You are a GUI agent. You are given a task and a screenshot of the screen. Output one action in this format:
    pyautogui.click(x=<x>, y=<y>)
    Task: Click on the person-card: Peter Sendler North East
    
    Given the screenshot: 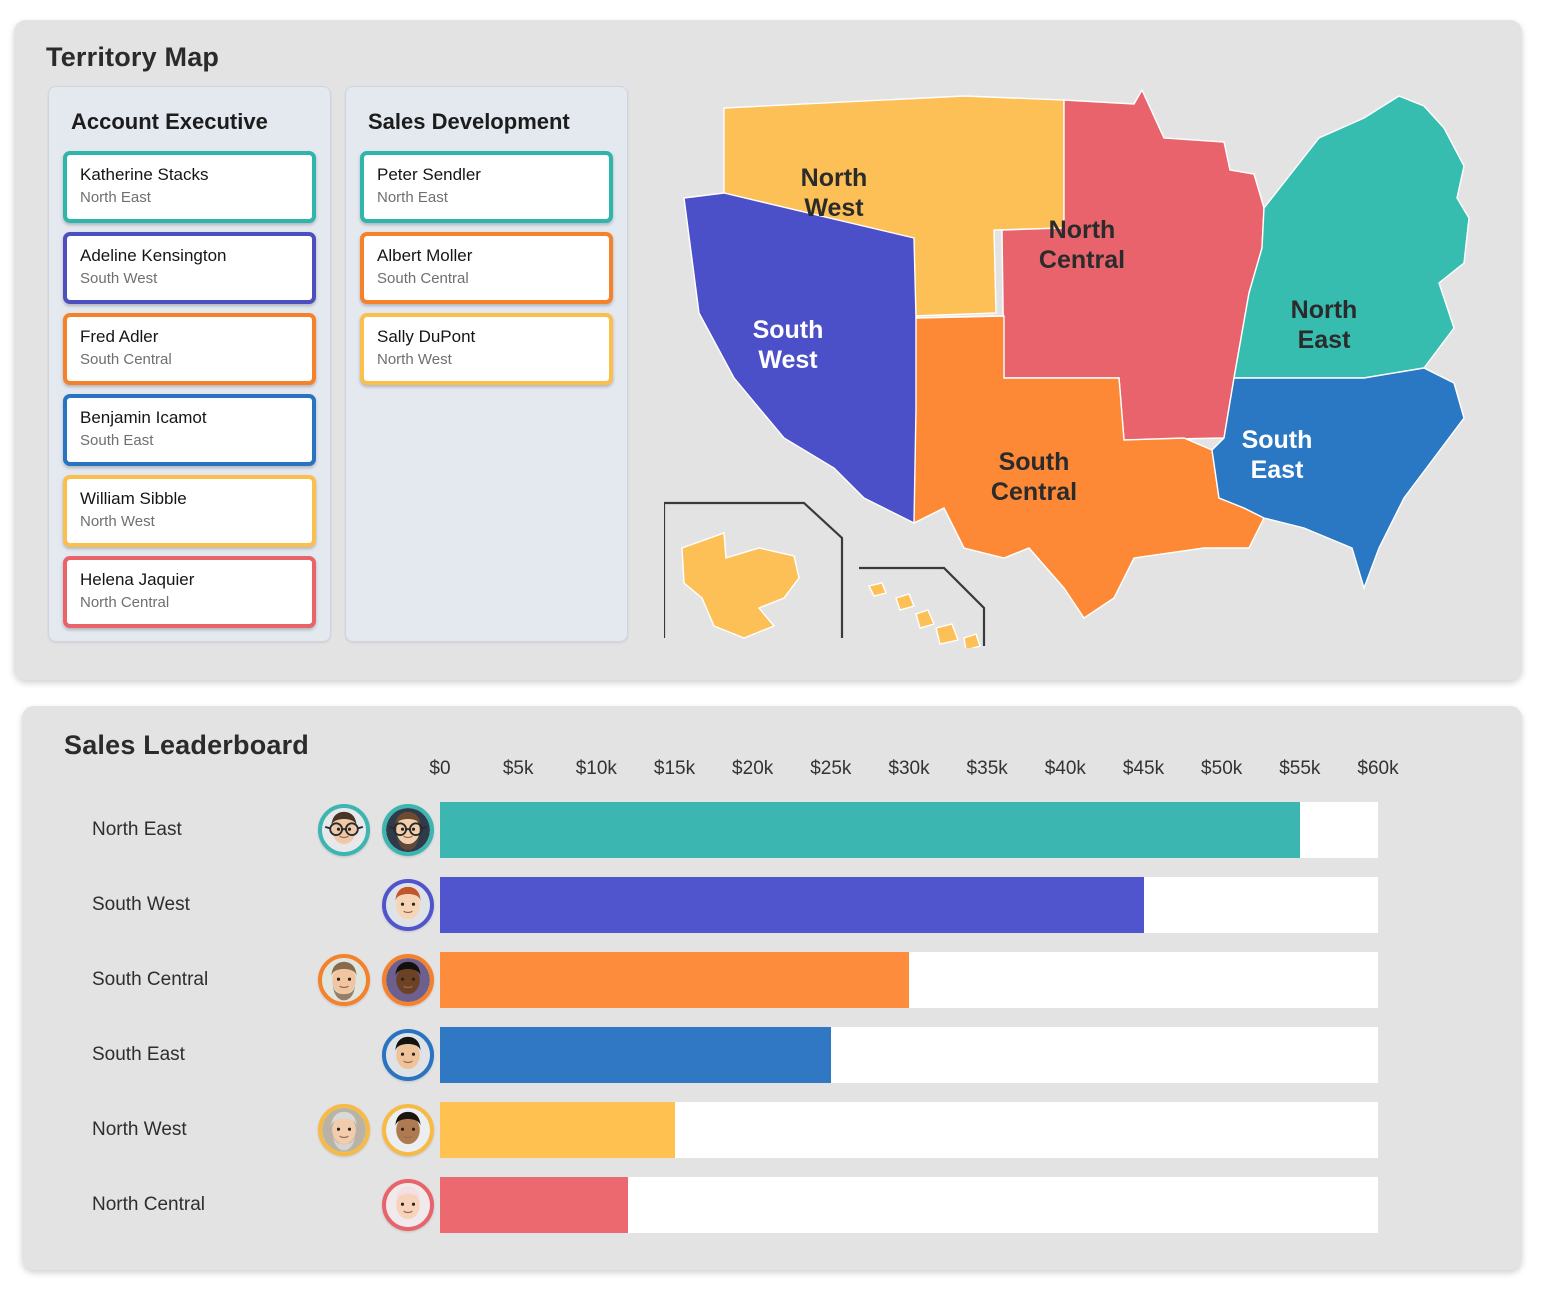 What is the action you would take?
    pyautogui.click(x=486, y=187)
    